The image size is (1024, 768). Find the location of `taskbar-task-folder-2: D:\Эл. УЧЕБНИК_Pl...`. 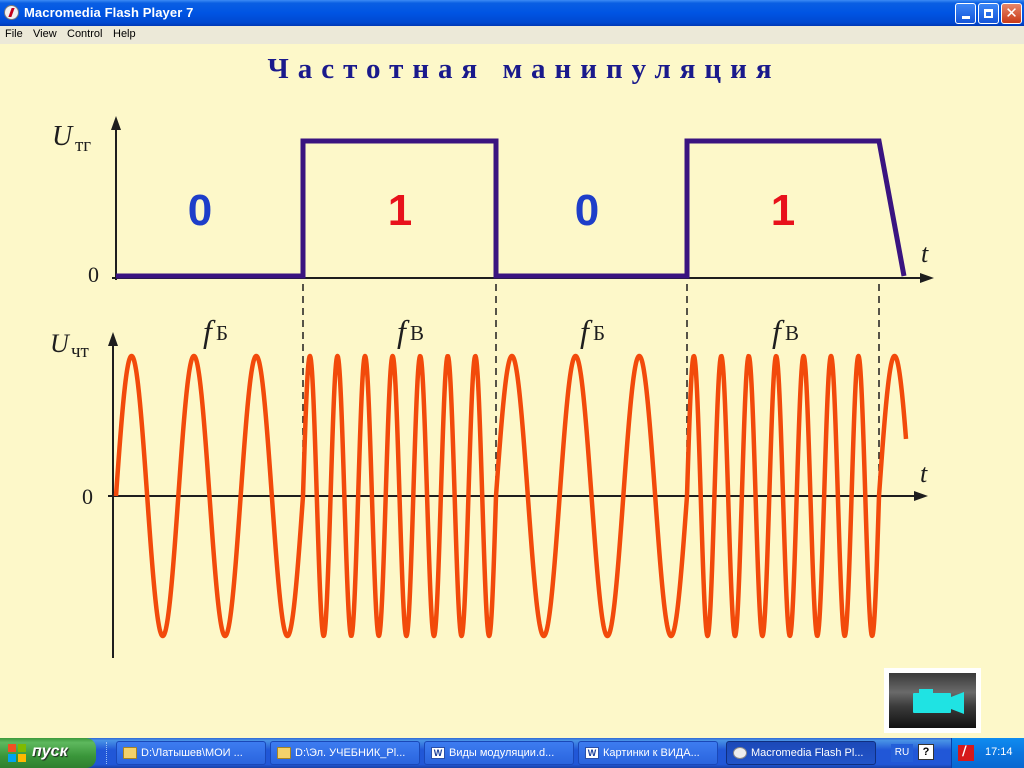

taskbar-task-folder-2: D:\Эл. УЧЕБНИК_Pl... is located at coordinates (345, 753).